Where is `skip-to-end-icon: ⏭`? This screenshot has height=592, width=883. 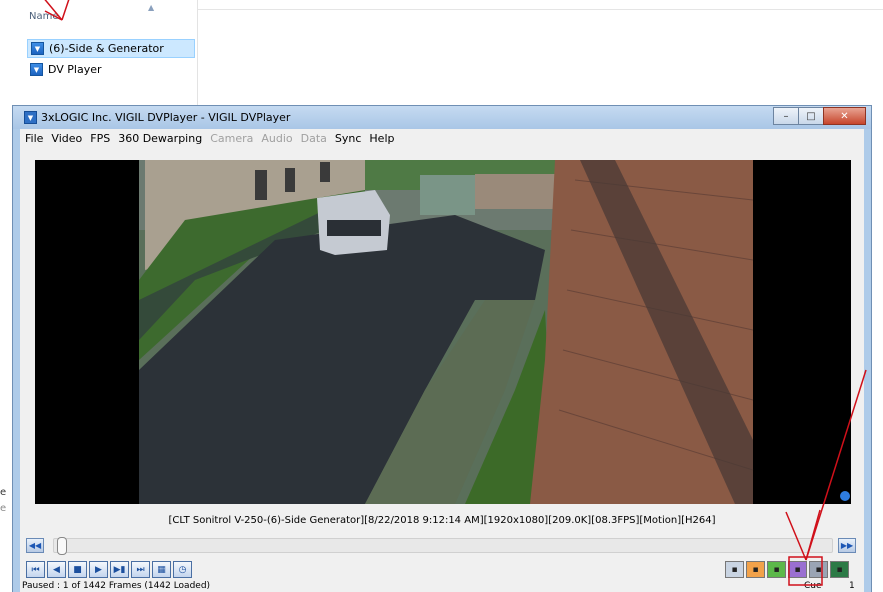 skip-to-end-icon: ⏭ is located at coordinates (140, 569).